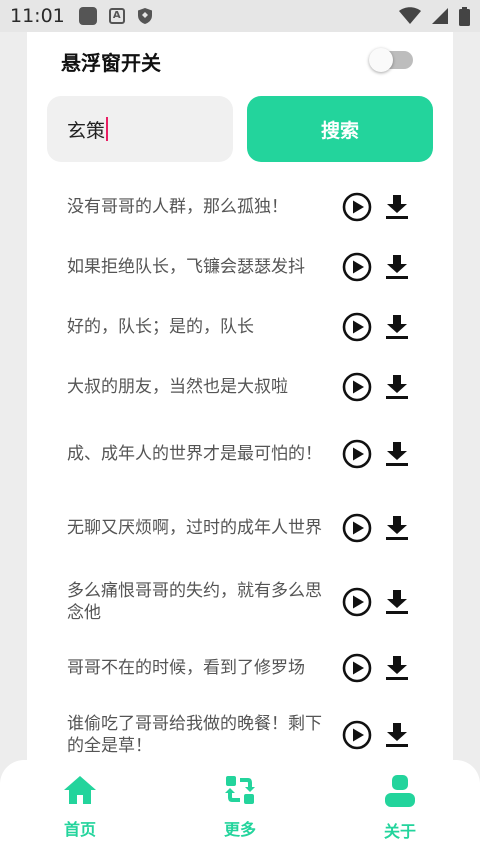 The image size is (480, 854). I want to click on app-square-icon, so click(87, 16).